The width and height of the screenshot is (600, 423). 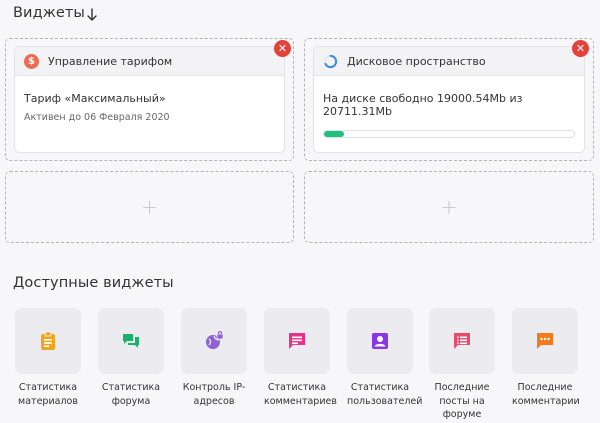 I want to click on arrow-down-icon, so click(x=92, y=15).